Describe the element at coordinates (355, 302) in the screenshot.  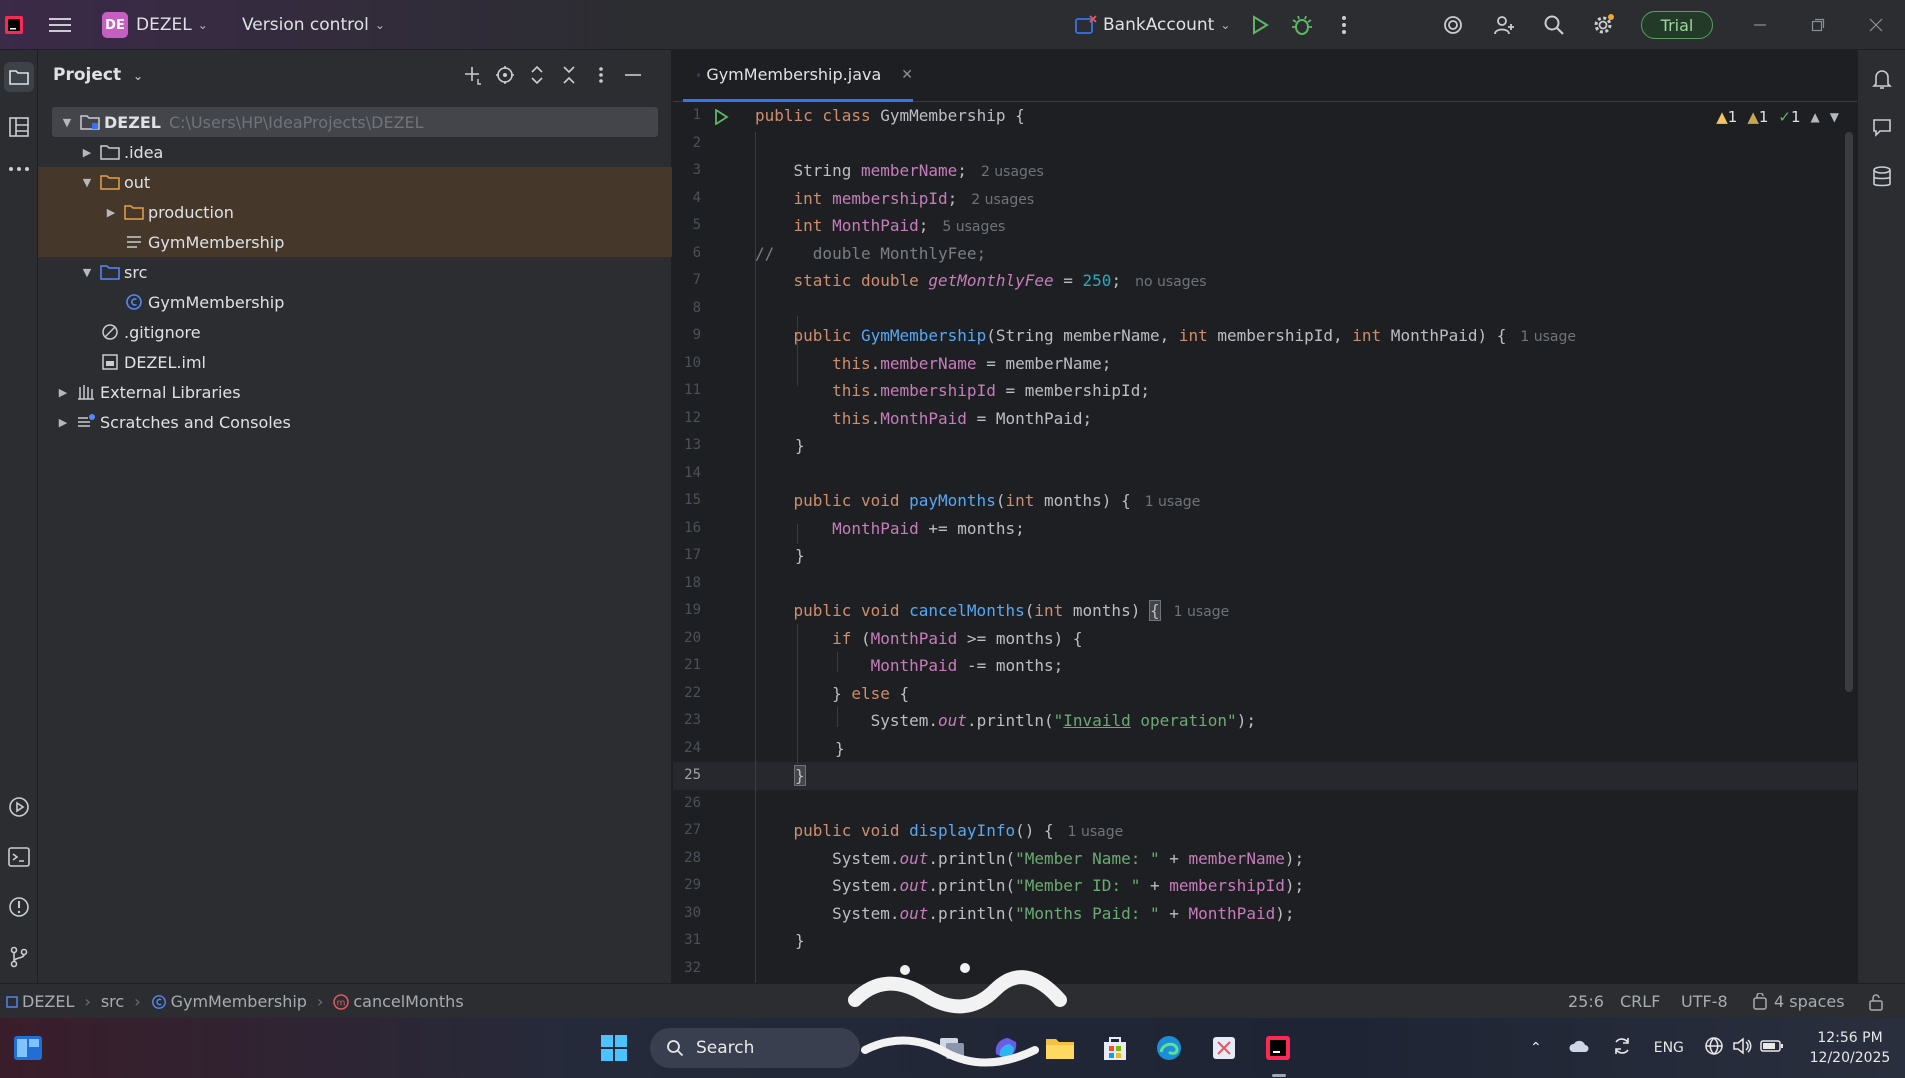
I see `tree-item-gymmembership-java: GymMembership` at that location.